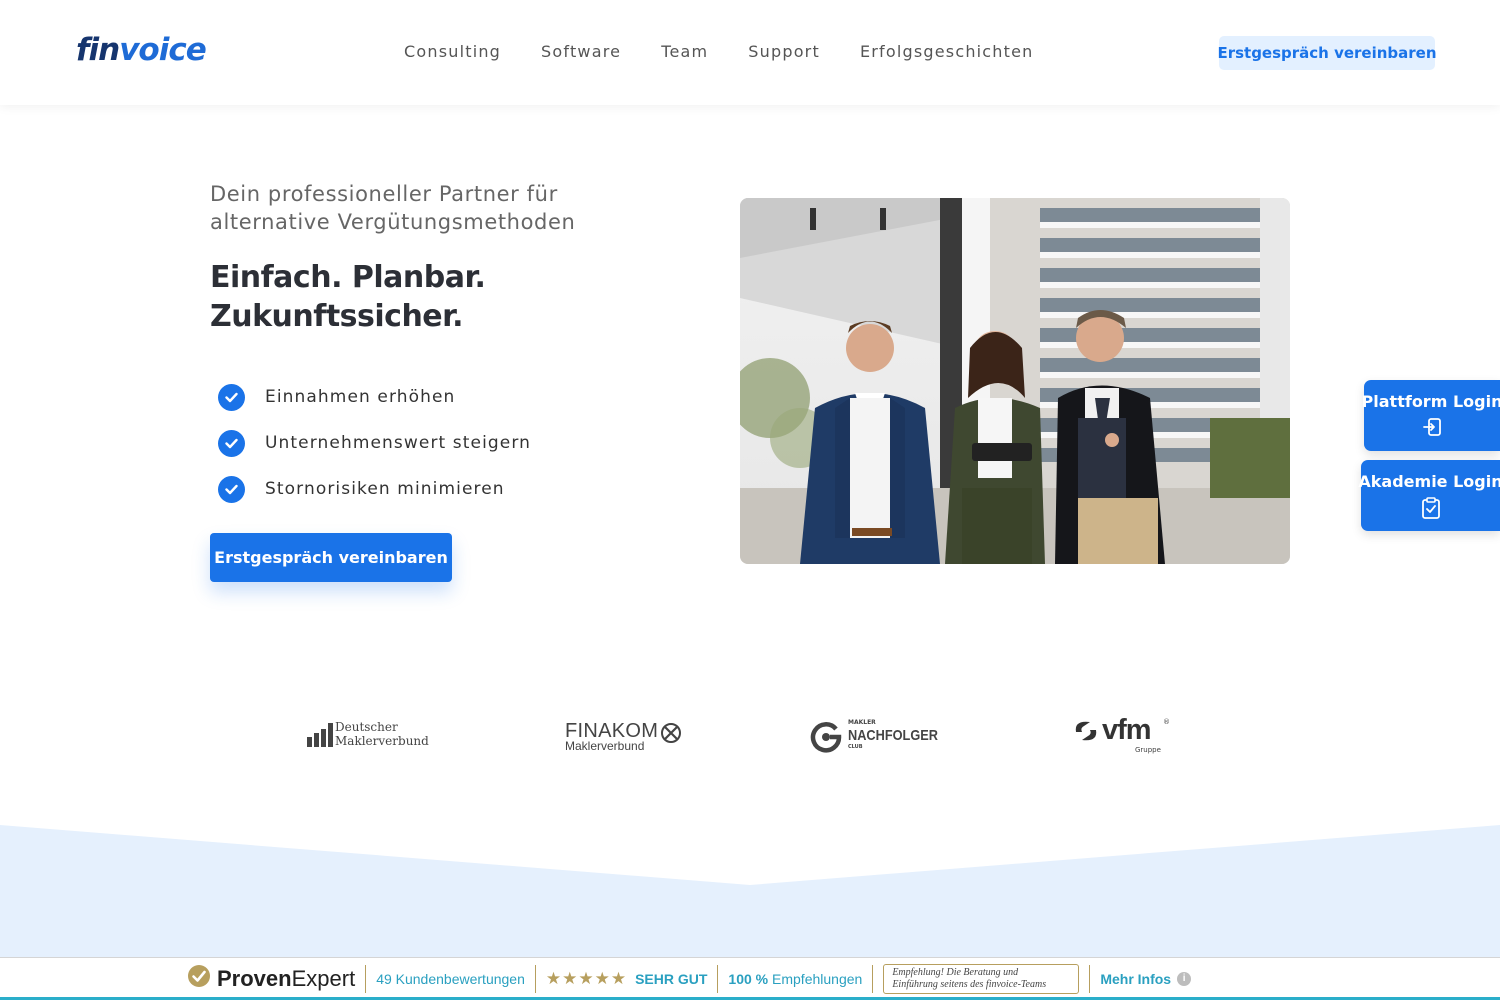 The width and height of the screenshot is (1500, 1000). What do you see at coordinates (1431, 510) in the screenshot?
I see `clipboard-check-icon` at bounding box center [1431, 510].